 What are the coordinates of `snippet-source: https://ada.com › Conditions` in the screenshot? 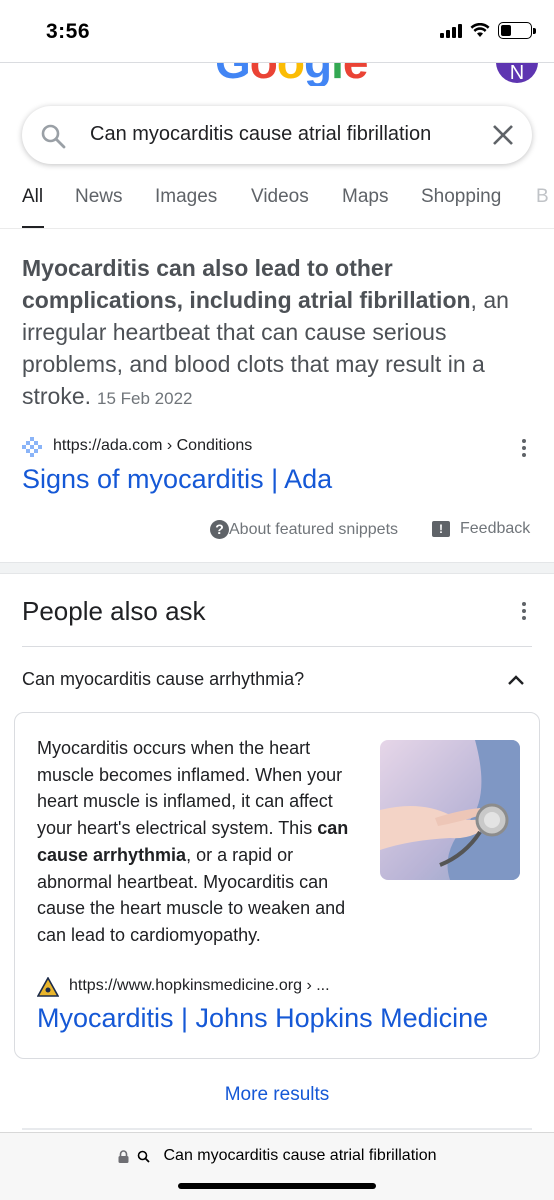 It's located at (278, 447).